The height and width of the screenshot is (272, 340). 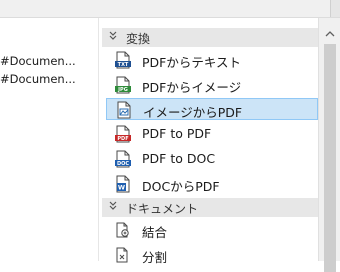 I want to click on scrollbar-thumb, so click(x=330, y=158).